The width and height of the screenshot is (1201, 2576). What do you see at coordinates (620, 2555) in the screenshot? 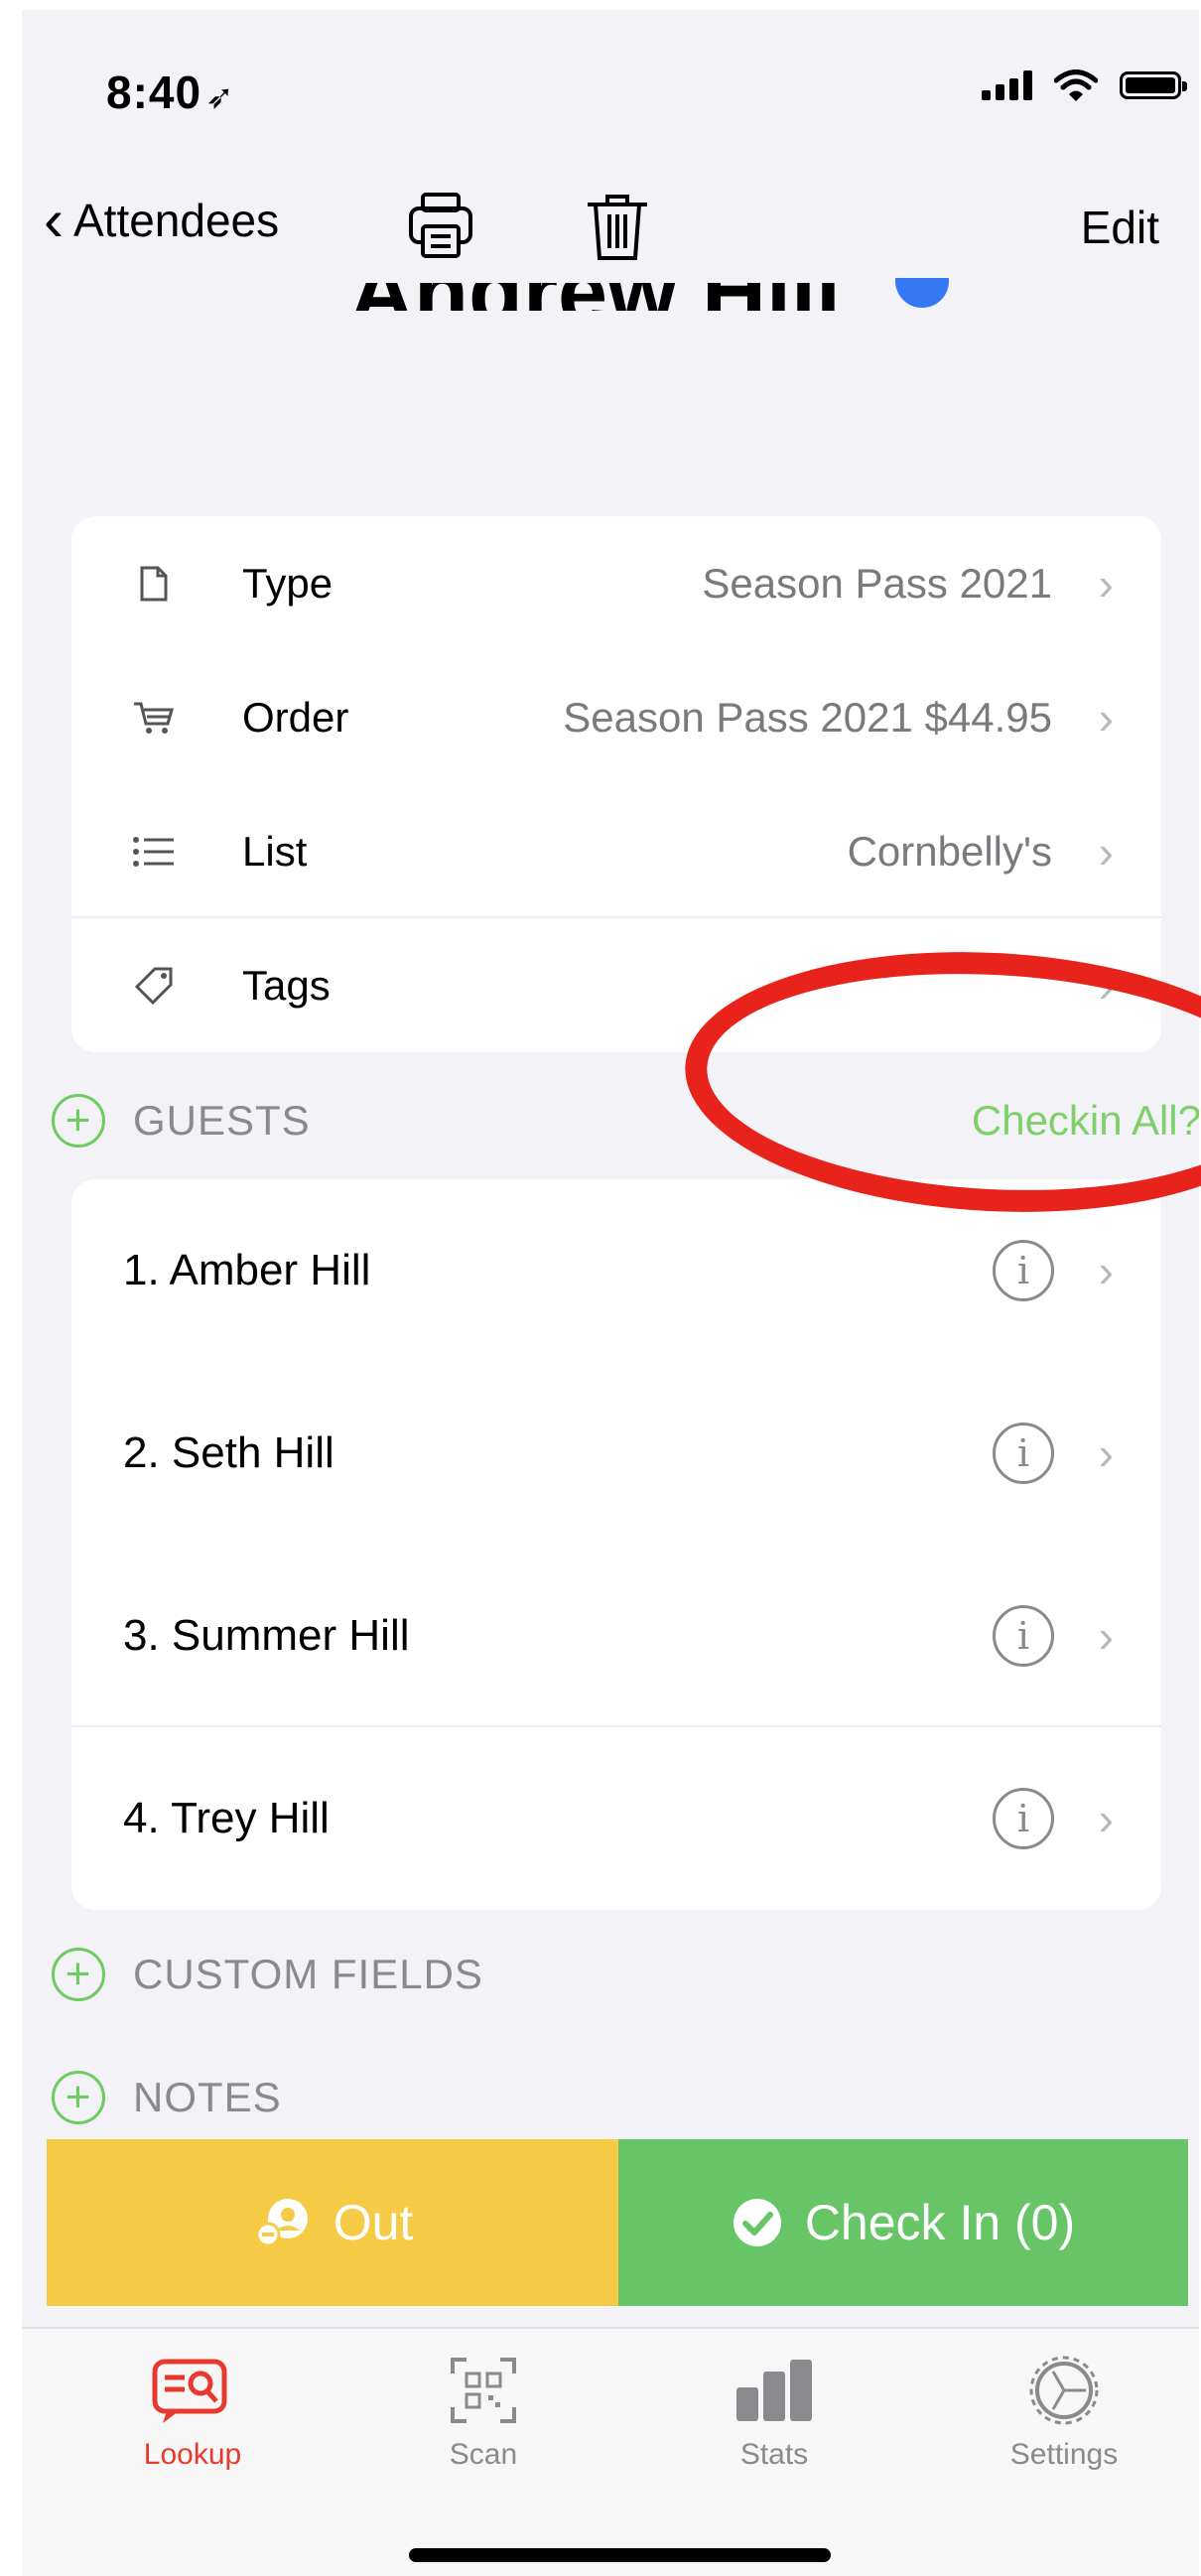
I see `home-indicator` at bounding box center [620, 2555].